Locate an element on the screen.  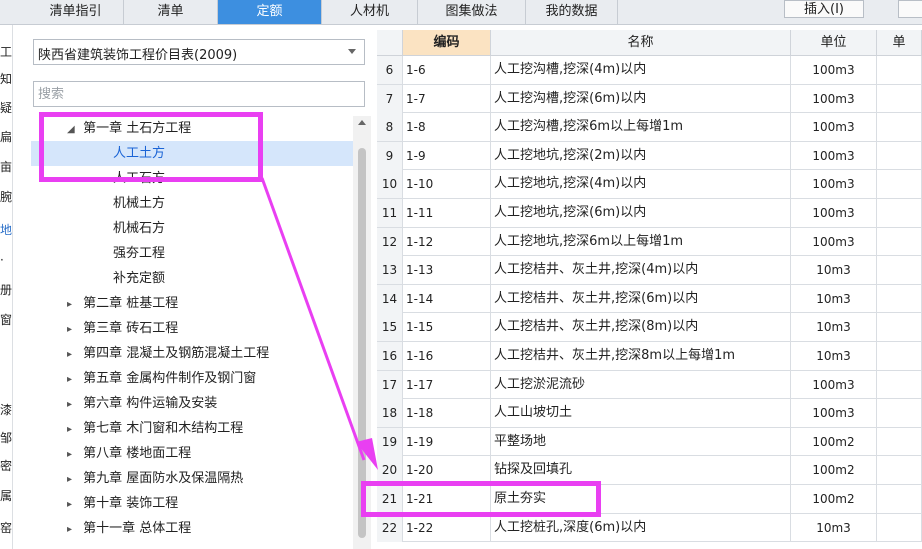
annotation-arrow is located at coordinates (319, 323).